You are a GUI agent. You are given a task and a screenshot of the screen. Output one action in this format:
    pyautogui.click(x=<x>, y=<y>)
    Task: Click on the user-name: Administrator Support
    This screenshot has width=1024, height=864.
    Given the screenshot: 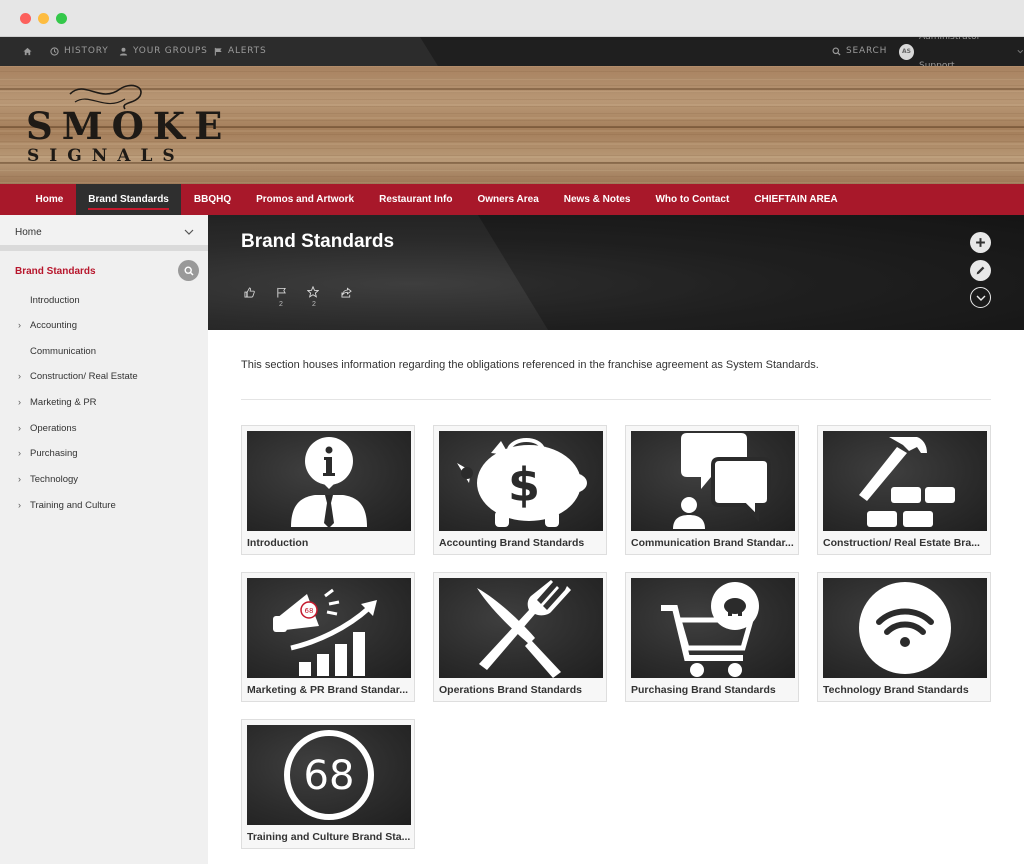 What is the action you would take?
    pyautogui.click(x=949, y=51)
    